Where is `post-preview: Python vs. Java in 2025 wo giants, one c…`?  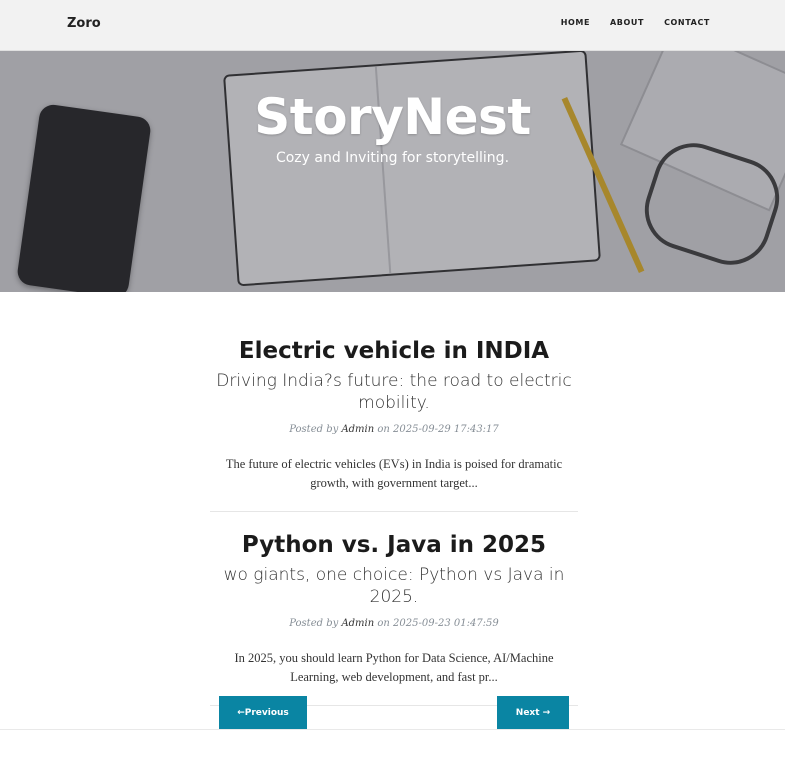
post-preview: Python vs. Java in 2025 wo giants, one c… is located at coordinates (394, 619).